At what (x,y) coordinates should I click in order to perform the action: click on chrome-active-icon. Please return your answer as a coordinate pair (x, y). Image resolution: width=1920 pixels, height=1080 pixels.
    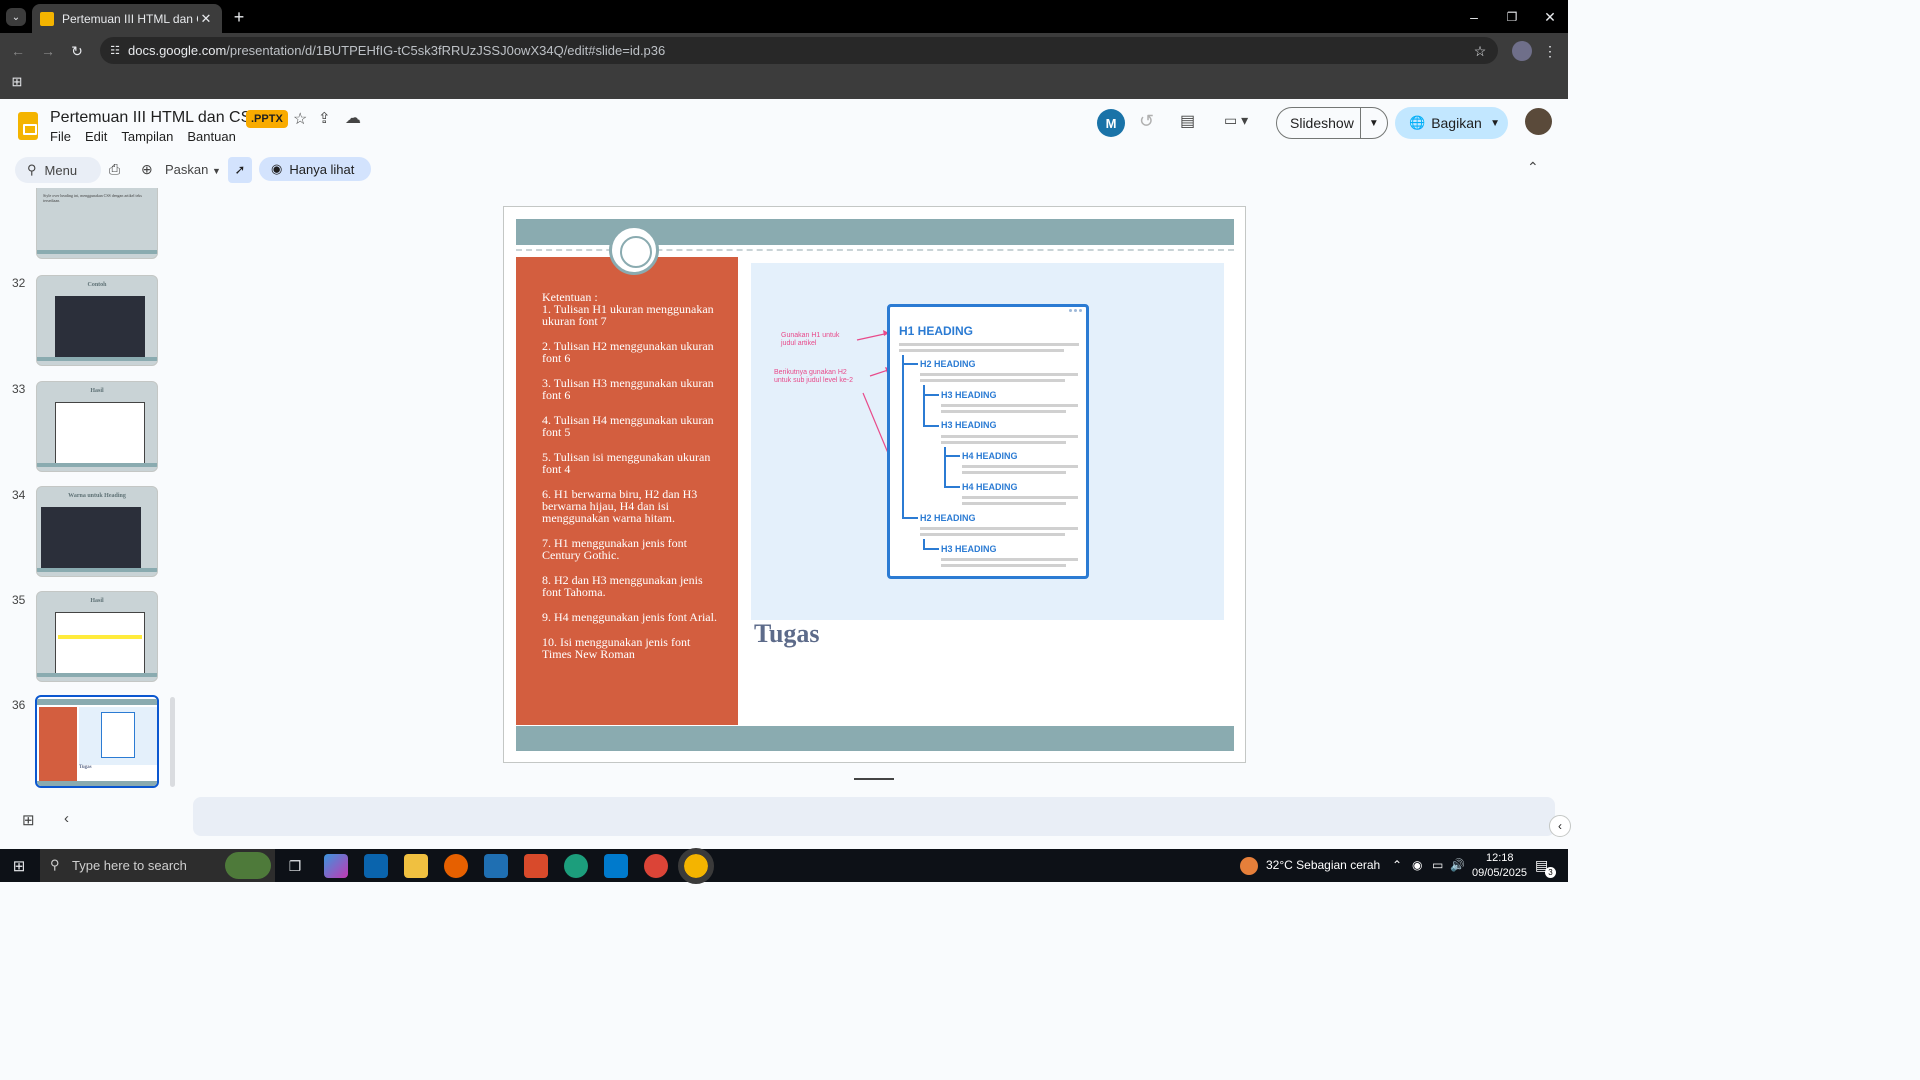
    Looking at the image, I should click on (696, 866).